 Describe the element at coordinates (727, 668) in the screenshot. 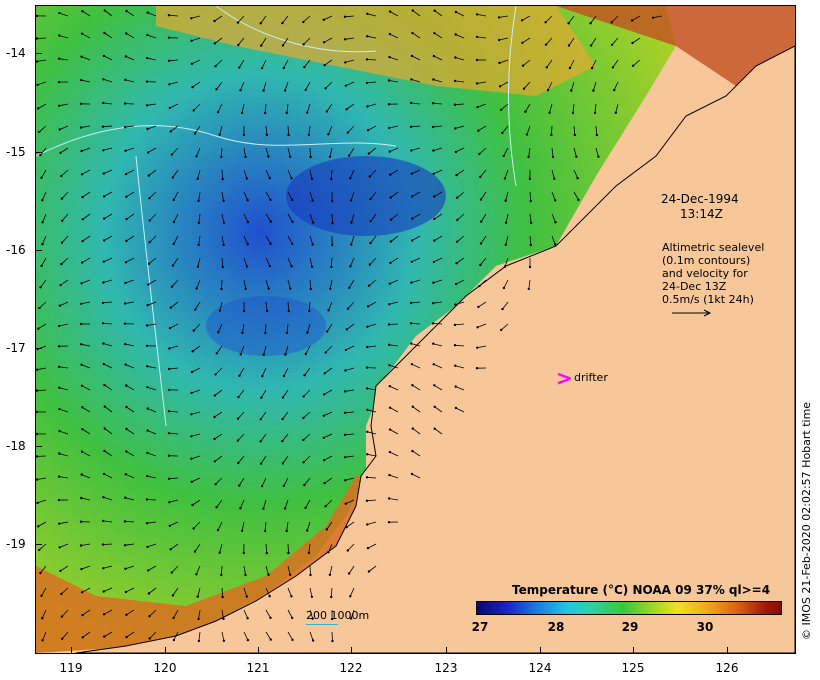

I see `x-axis-label: 126` at that location.